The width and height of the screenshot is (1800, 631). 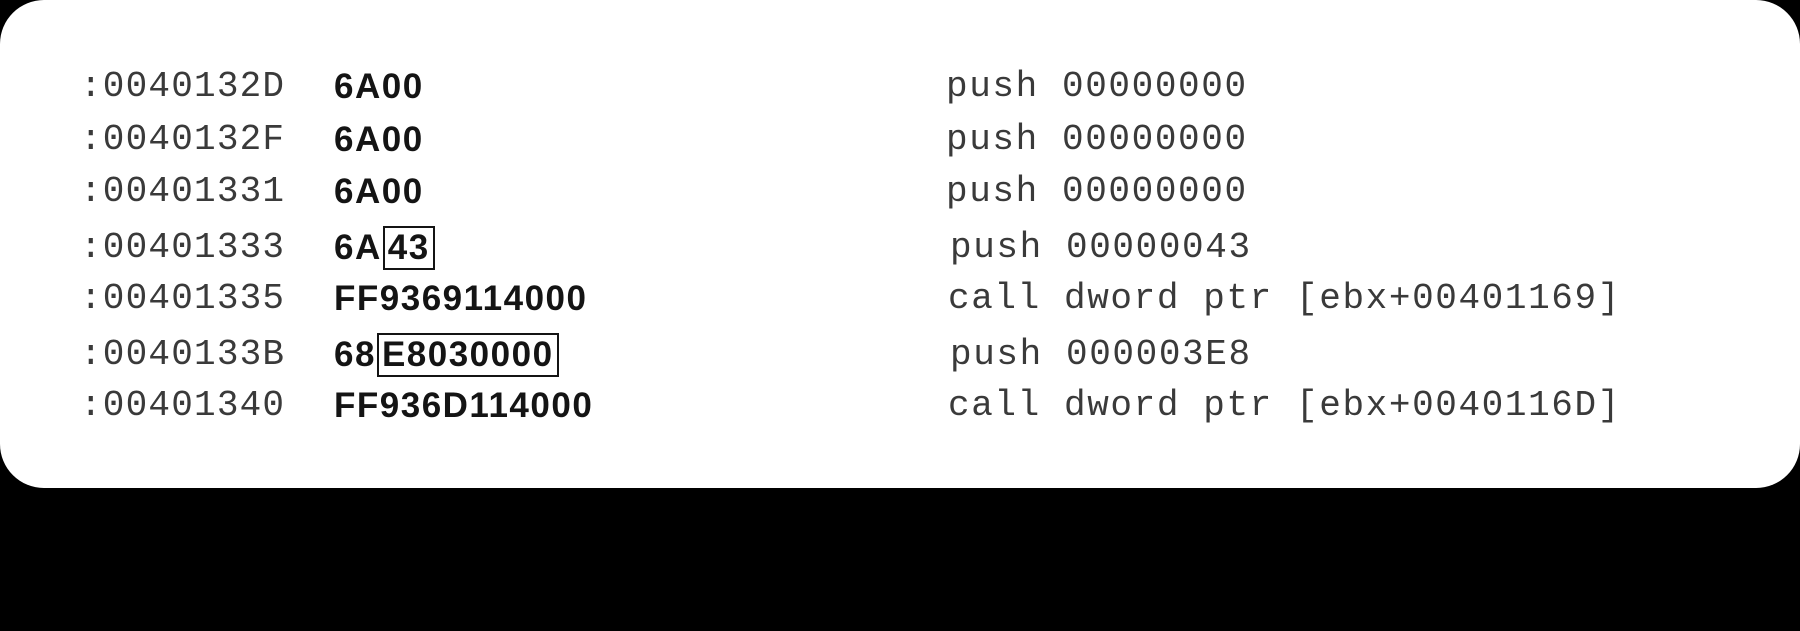 I want to click on opcode: FF936D114000, so click(x=464, y=405).